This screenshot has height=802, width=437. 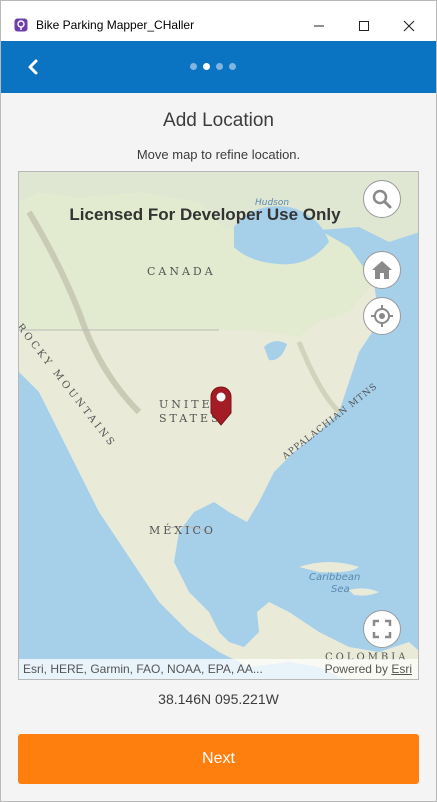 I want to click on map-home-button, so click(x=382, y=270).